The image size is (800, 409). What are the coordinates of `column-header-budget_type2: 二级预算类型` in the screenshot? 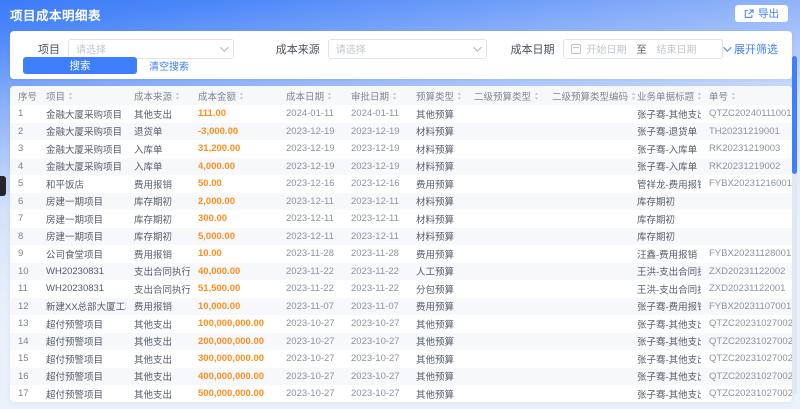 It's located at (505, 95).